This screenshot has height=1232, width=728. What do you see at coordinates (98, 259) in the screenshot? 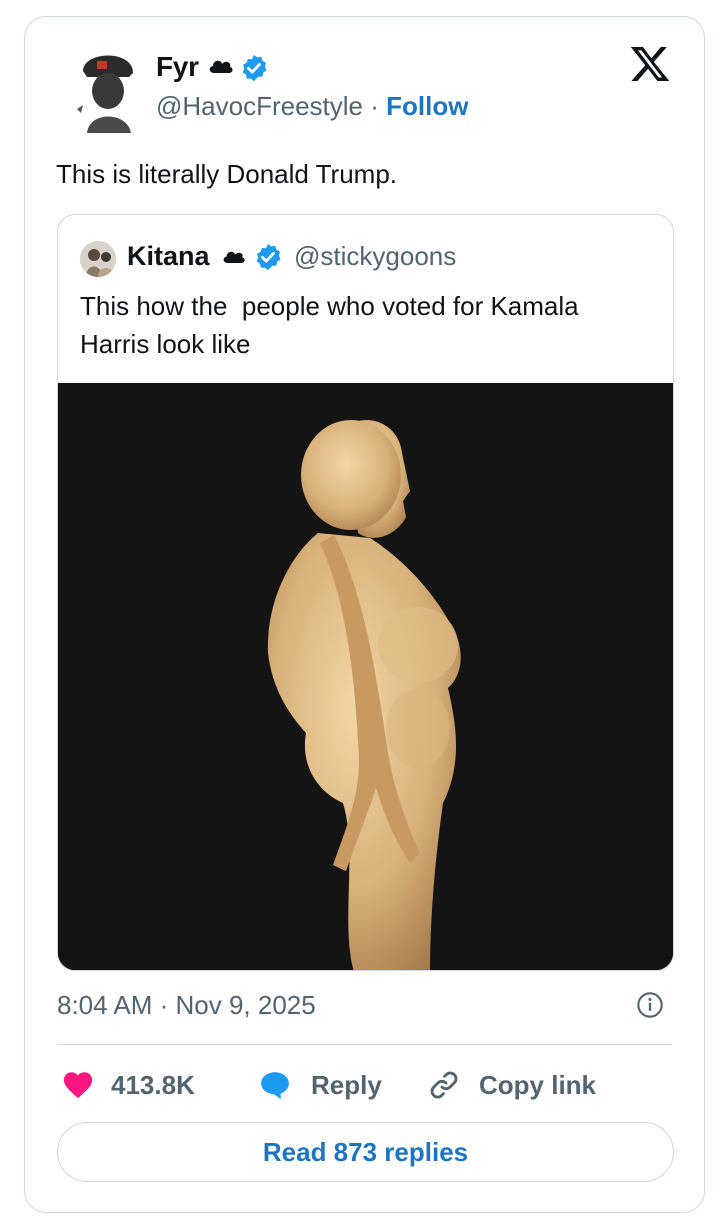
I see `quoted-avatar` at bounding box center [98, 259].